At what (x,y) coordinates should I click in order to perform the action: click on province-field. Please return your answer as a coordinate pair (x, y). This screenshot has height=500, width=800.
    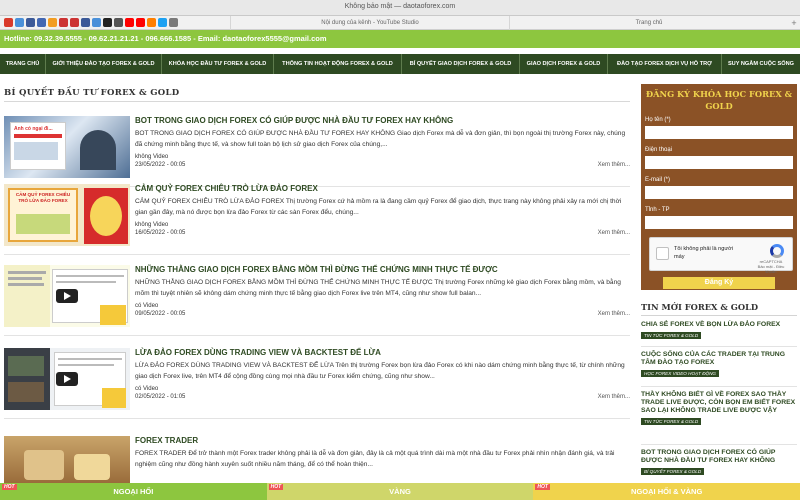
    Looking at the image, I should click on (719, 222).